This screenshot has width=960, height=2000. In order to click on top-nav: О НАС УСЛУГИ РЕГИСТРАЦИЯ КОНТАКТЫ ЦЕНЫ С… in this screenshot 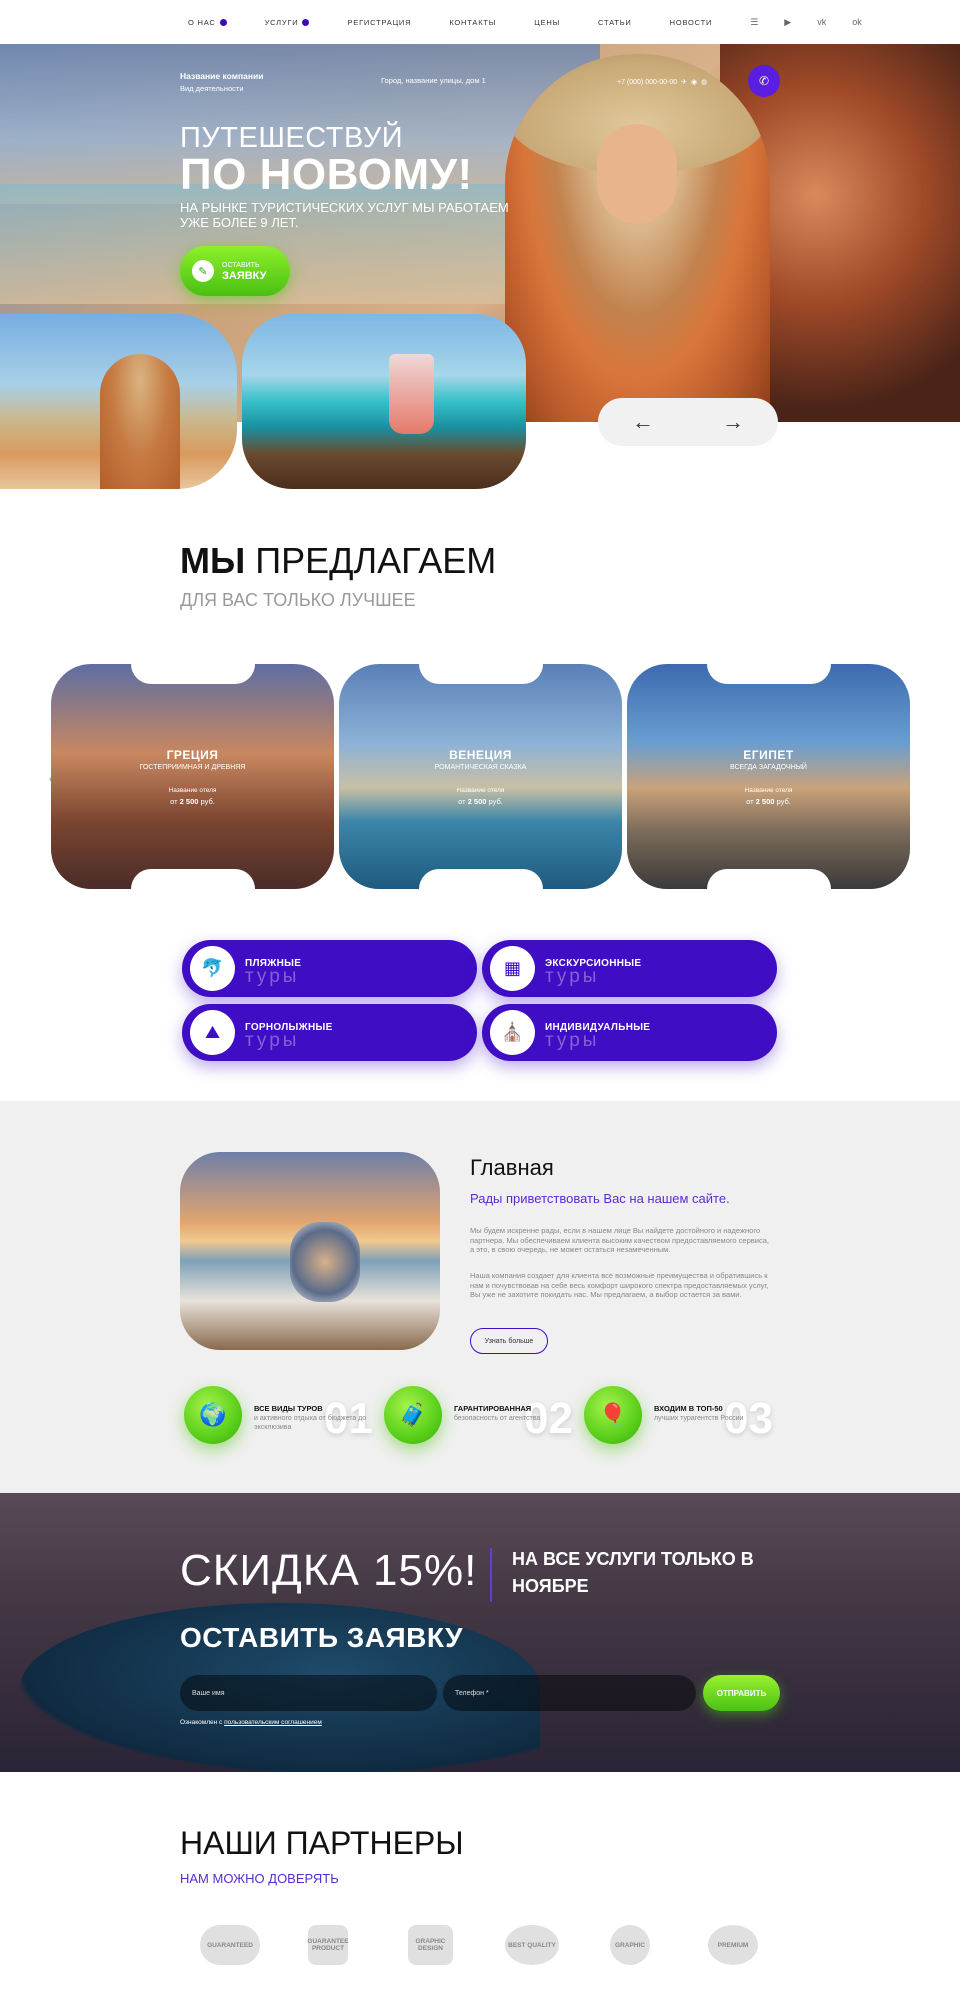, I will do `click(480, 22)`.